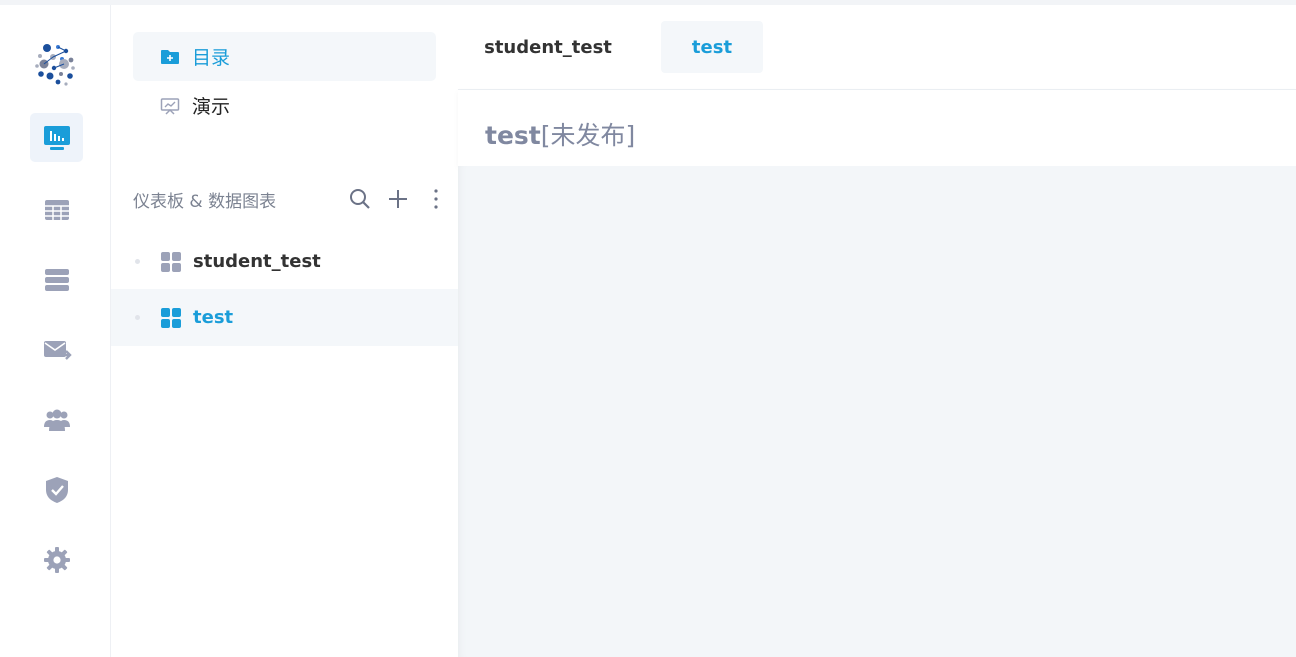 The width and height of the screenshot is (1296, 657). What do you see at coordinates (877, 128) in the screenshot?
I see `dashboard-titlebar: test[未发布]` at bounding box center [877, 128].